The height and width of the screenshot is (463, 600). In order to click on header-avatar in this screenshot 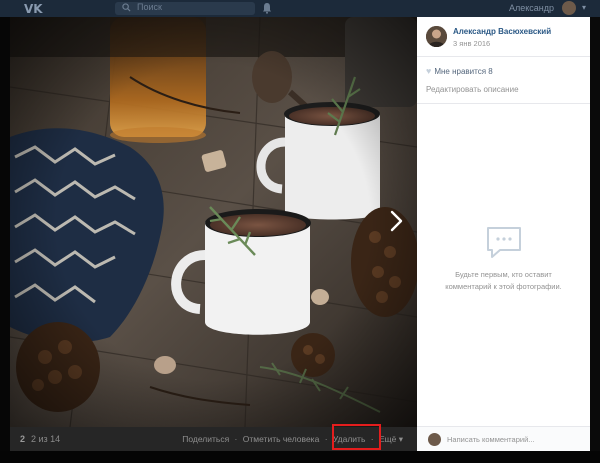, I will do `click(569, 8)`.